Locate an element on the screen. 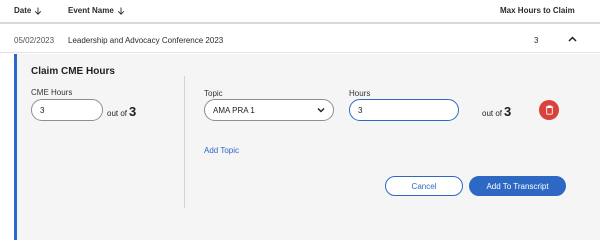 The image size is (600, 240). event-date: 05/02/2023 is located at coordinates (34, 40).